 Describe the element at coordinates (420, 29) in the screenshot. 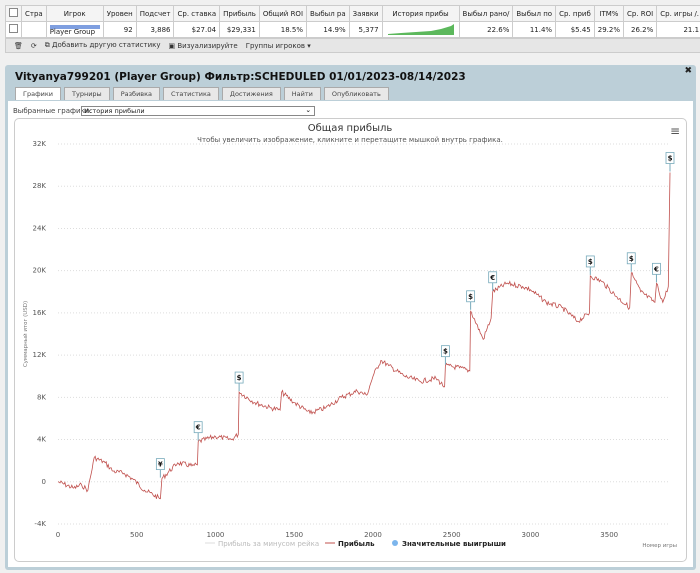

I see `profit-sparkline` at that location.